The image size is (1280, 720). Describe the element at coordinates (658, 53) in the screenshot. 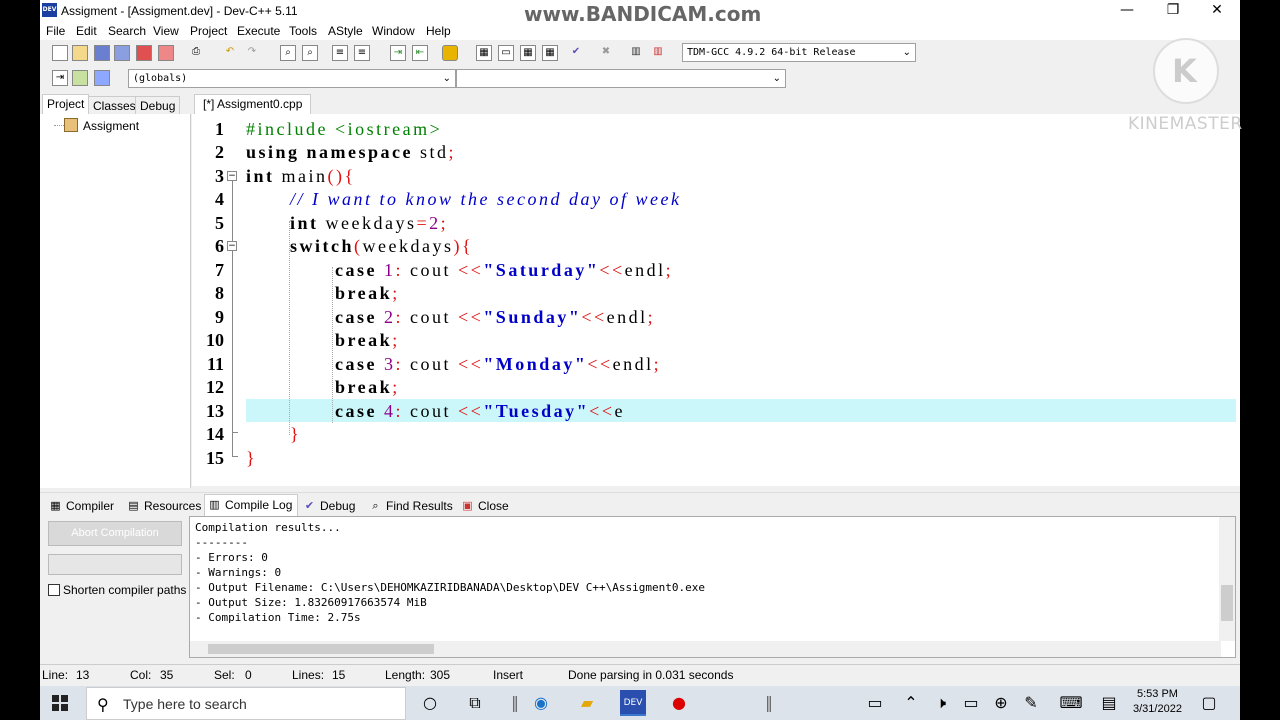

I see `profile-delete-icon: ▥` at that location.